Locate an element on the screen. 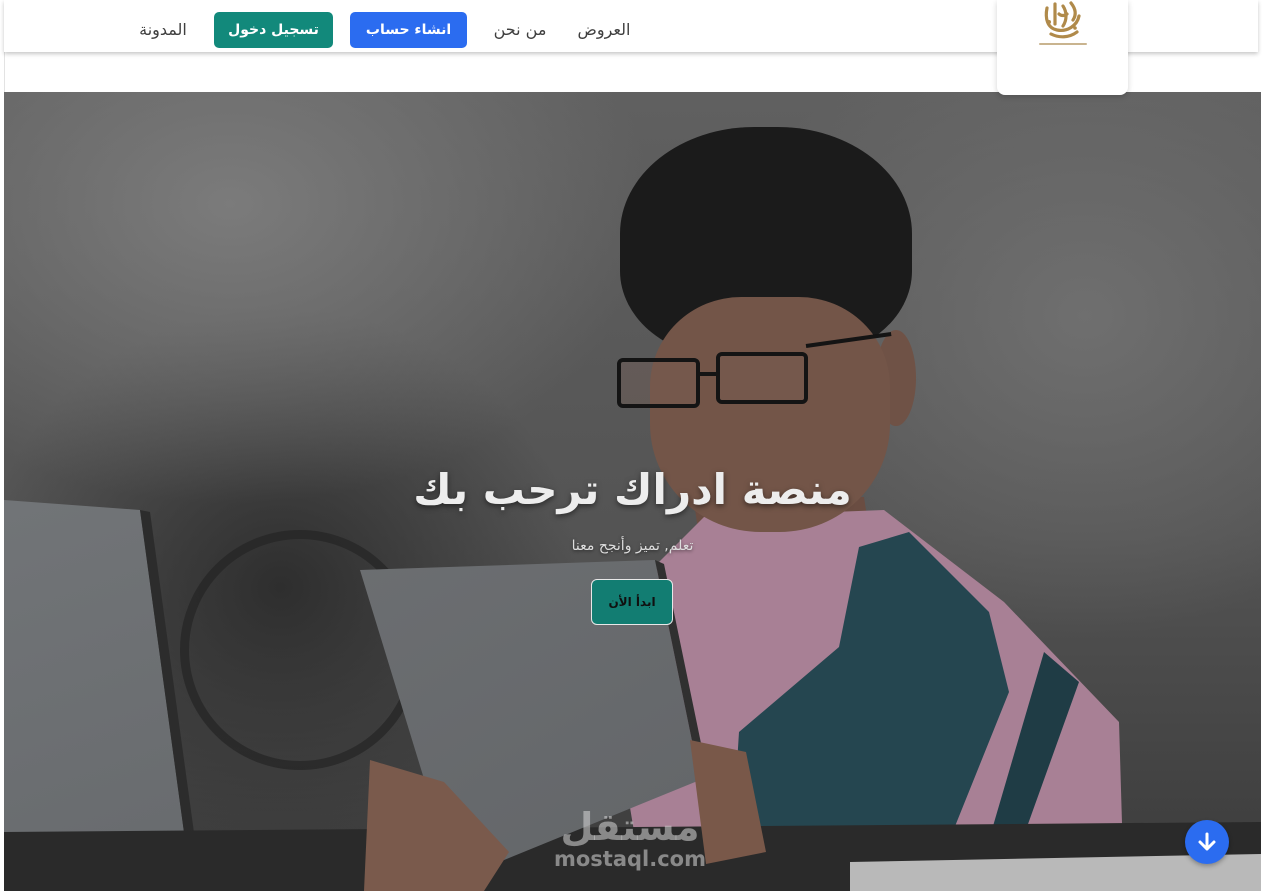 This screenshot has height=891, width=1262. hero-photo-bicycle-wheel is located at coordinates (300, 650).